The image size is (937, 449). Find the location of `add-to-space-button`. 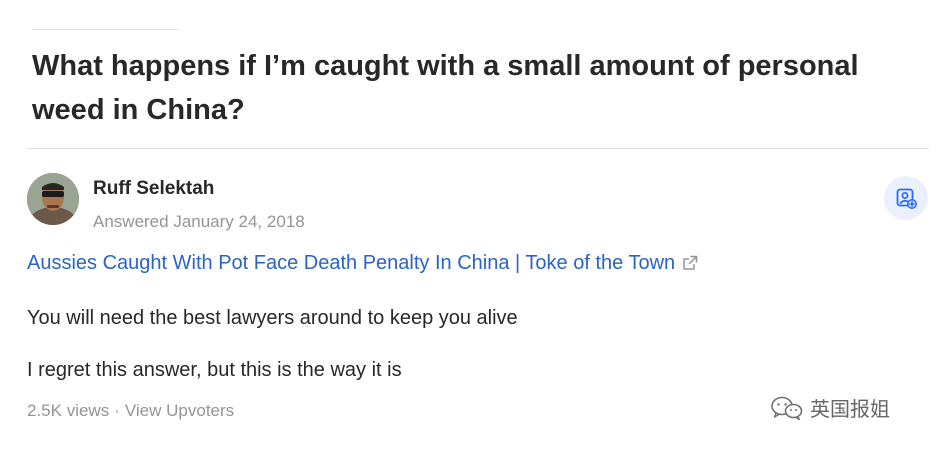

add-to-space-button is located at coordinates (906, 198).